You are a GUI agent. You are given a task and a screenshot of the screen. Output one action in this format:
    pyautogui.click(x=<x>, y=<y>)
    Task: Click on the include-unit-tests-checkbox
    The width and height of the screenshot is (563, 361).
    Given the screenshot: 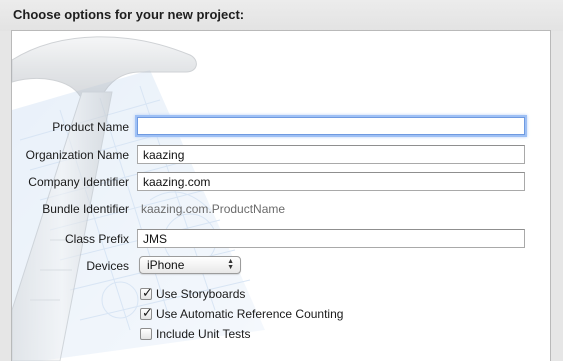 What is the action you would take?
    pyautogui.click(x=146, y=334)
    